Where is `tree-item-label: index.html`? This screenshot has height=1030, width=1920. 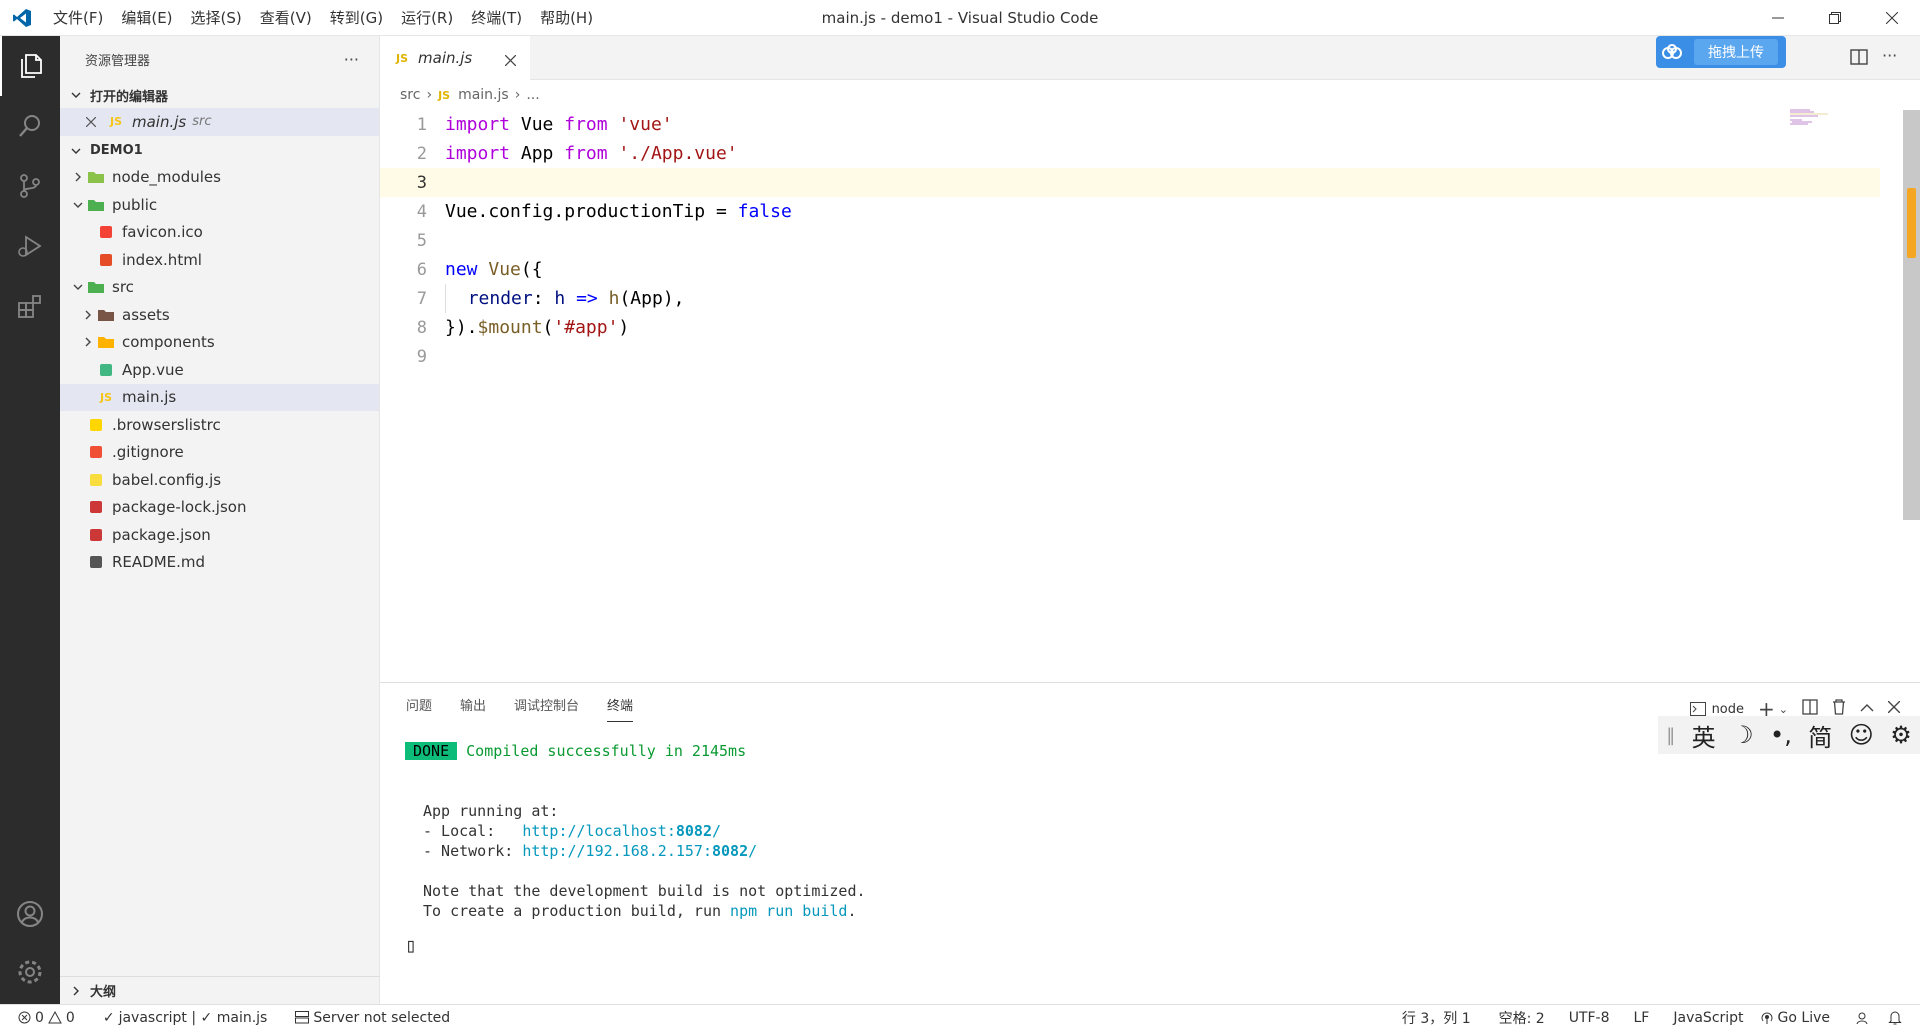 tree-item-label: index.html is located at coordinates (162, 259).